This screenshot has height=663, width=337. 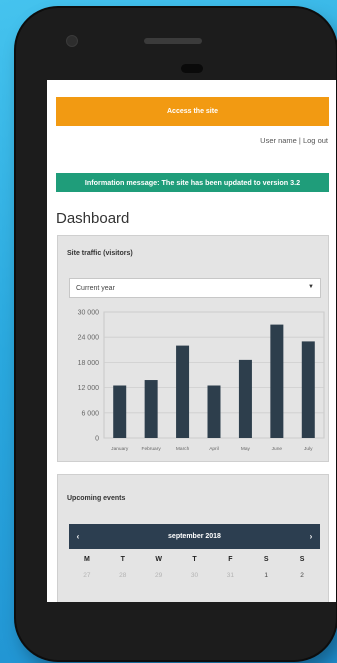 What do you see at coordinates (72, 41) in the screenshot?
I see `camera-icon` at bounding box center [72, 41].